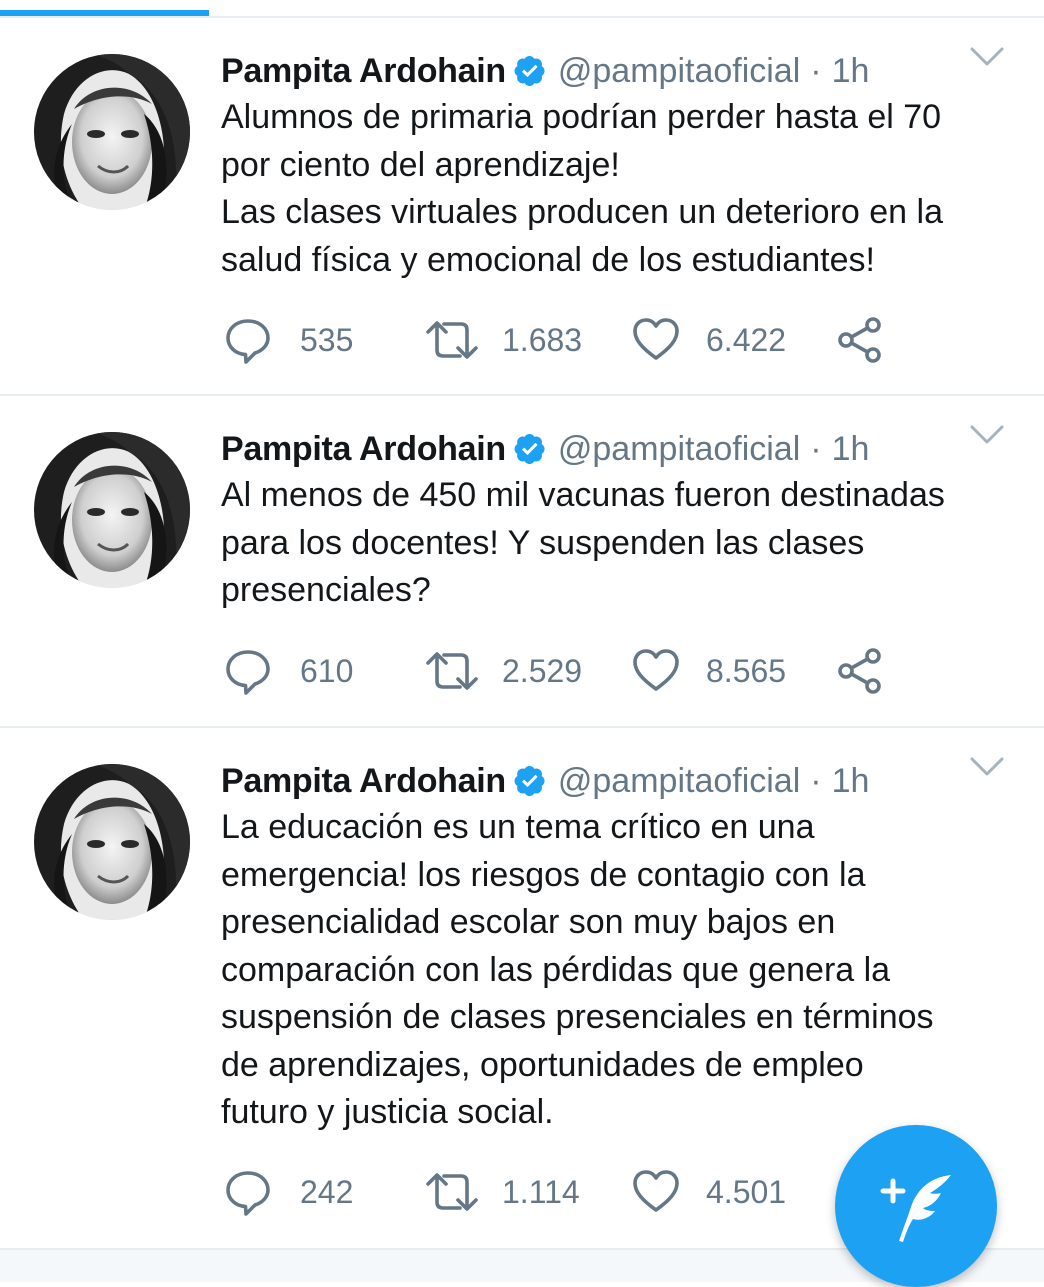 This screenshot has width=1044, height=1287. What do you see at coordinates (288, 1192) in the screenshot?
I see `reply-button: 242` at bounding box center [288, 1192].